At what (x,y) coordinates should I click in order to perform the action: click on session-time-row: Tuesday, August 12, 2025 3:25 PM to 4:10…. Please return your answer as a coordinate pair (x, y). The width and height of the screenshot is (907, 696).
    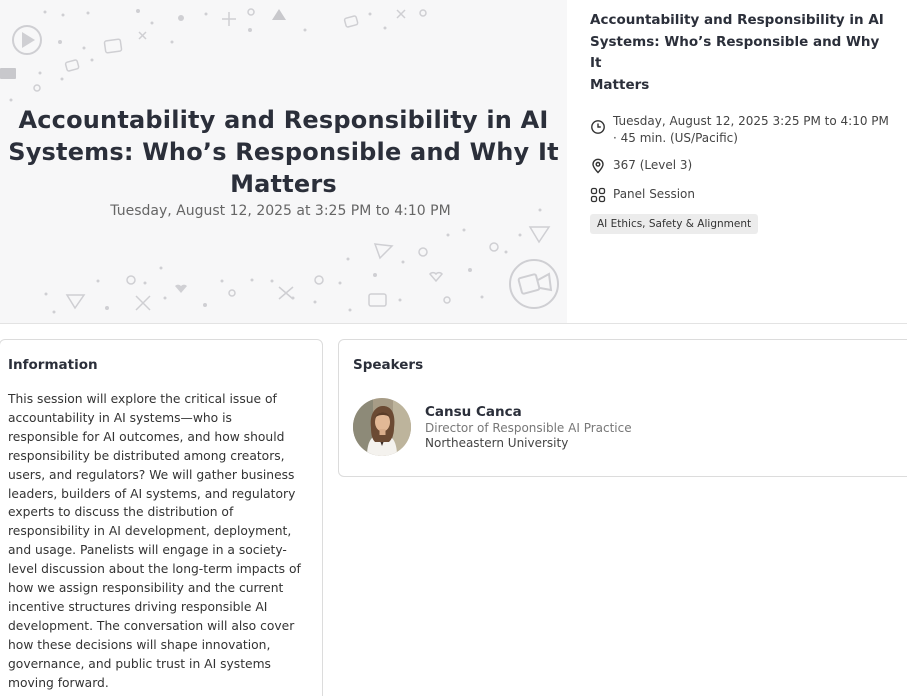
    Looking at the image, I should click on (740, 130).